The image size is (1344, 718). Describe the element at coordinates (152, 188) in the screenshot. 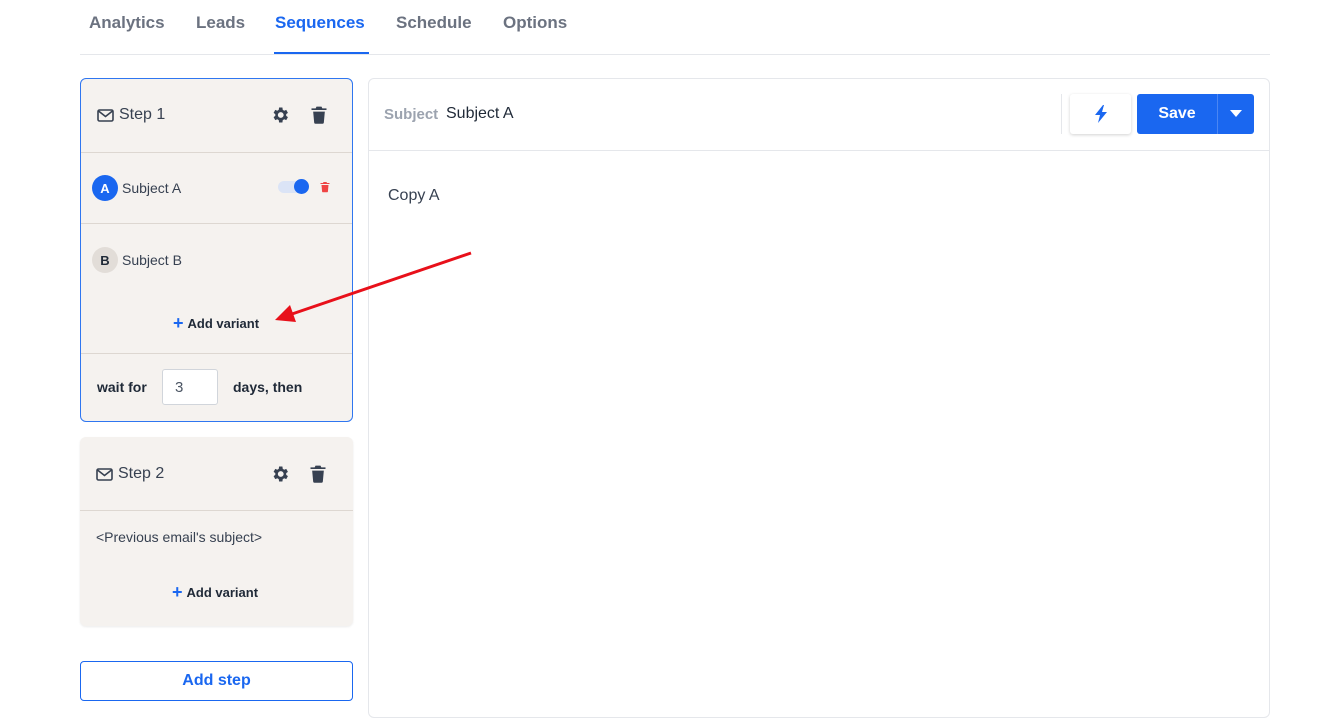

I see `variant-subject: Subject A` at that location.